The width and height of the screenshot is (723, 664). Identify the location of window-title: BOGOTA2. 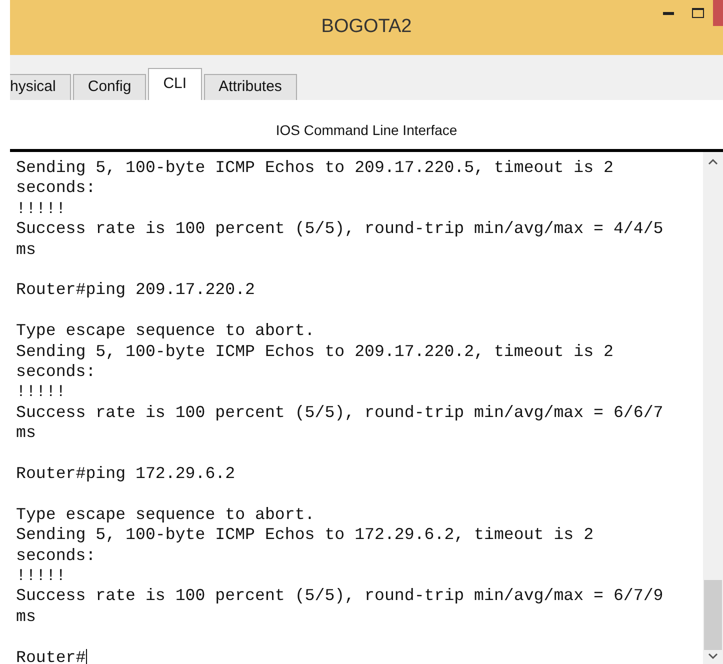
(366, 27).